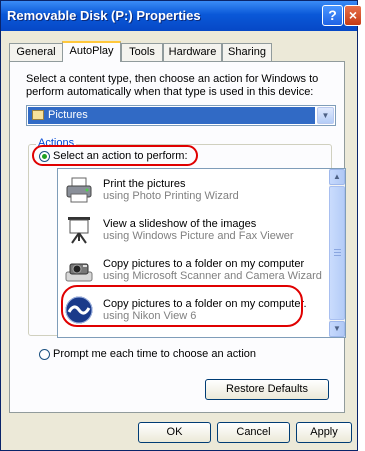 The width and height of the screenshot is (365, 451). I want to click on projector-screen-icon, so click(79, 230).